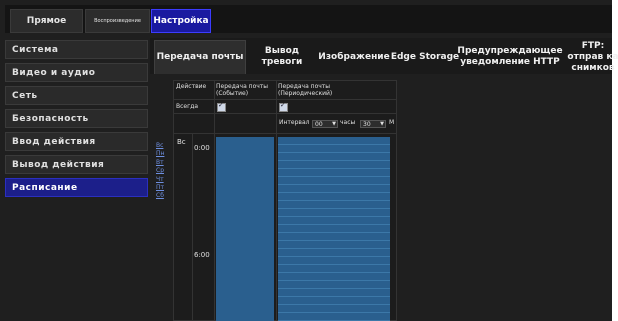 The width and height of the screenshot is (618, 321). I want to click on menu-item-security: Безопасность, so click(76, 118).